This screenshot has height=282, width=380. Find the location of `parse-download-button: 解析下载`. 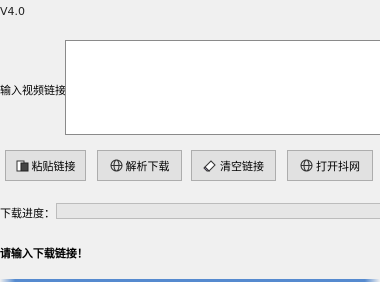

parse-download-button: 解析下载 is located at coordinates (139, 165).